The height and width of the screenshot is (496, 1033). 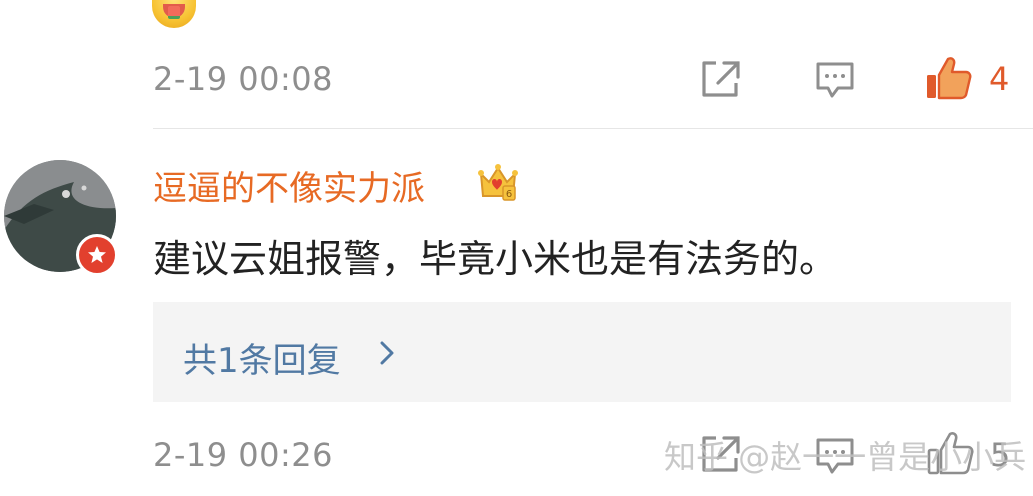 What do you see at coordinates (174, 14) in the screenshot?
I see `emoji-icon` at bounding box center [174, 14].